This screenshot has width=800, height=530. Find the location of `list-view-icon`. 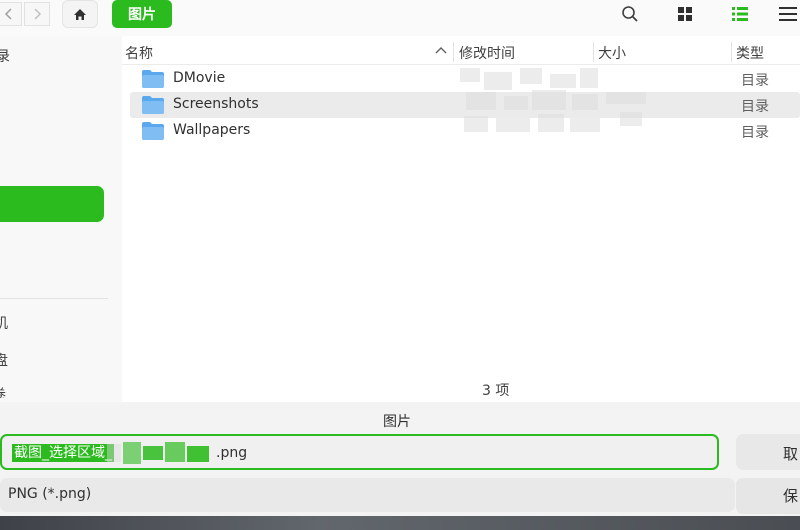

list-view-icon is located at coordinates (740, 14).